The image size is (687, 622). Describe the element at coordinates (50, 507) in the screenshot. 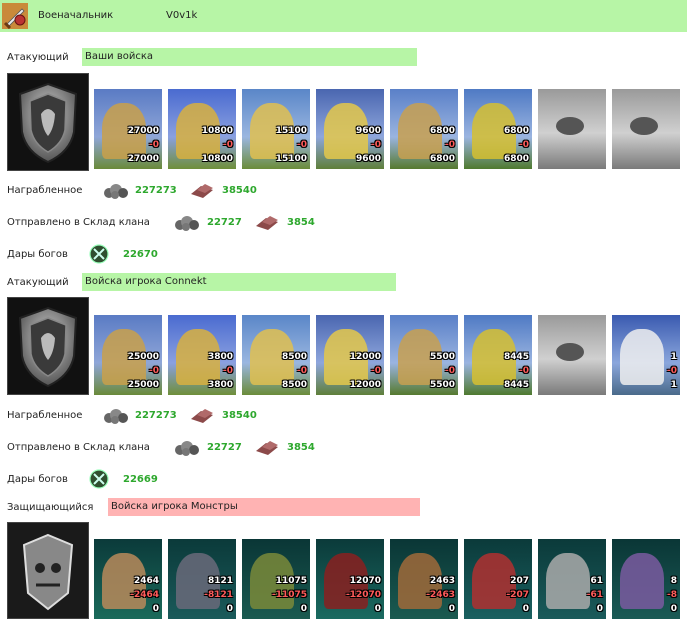

I see `defender-label: Защищающийся` at that location.